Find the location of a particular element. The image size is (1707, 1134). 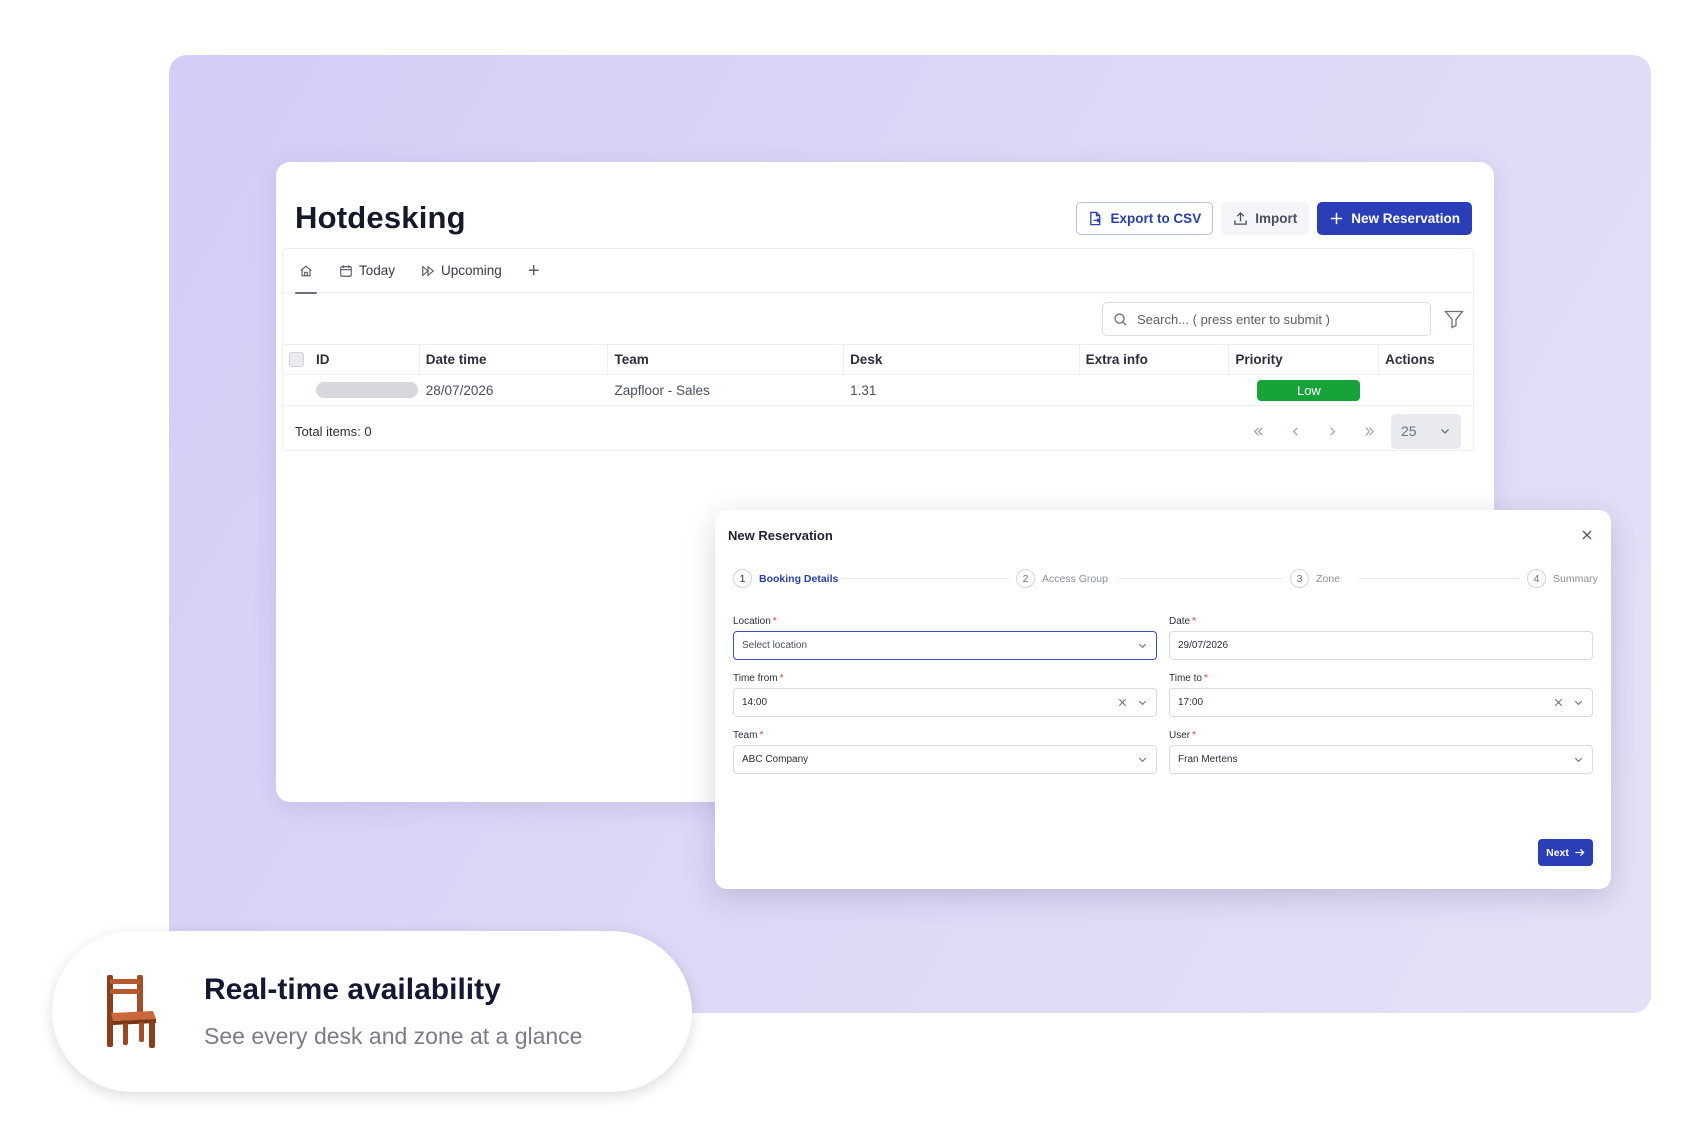

column-header-extra-info: Extra info is located at coordinates (1155, 359).